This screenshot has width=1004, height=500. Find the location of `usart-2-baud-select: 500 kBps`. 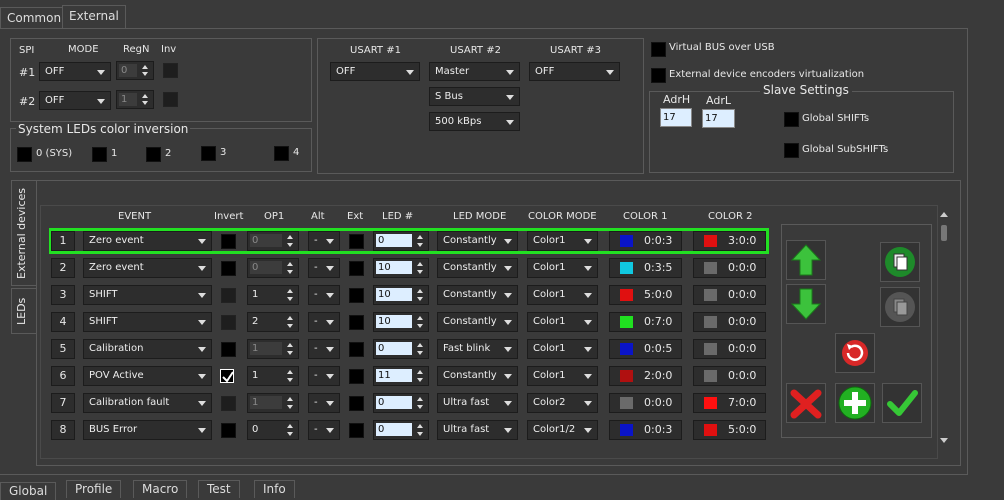

usart-2-baud-select: 500 kBps is located at coordinates (474, 121).